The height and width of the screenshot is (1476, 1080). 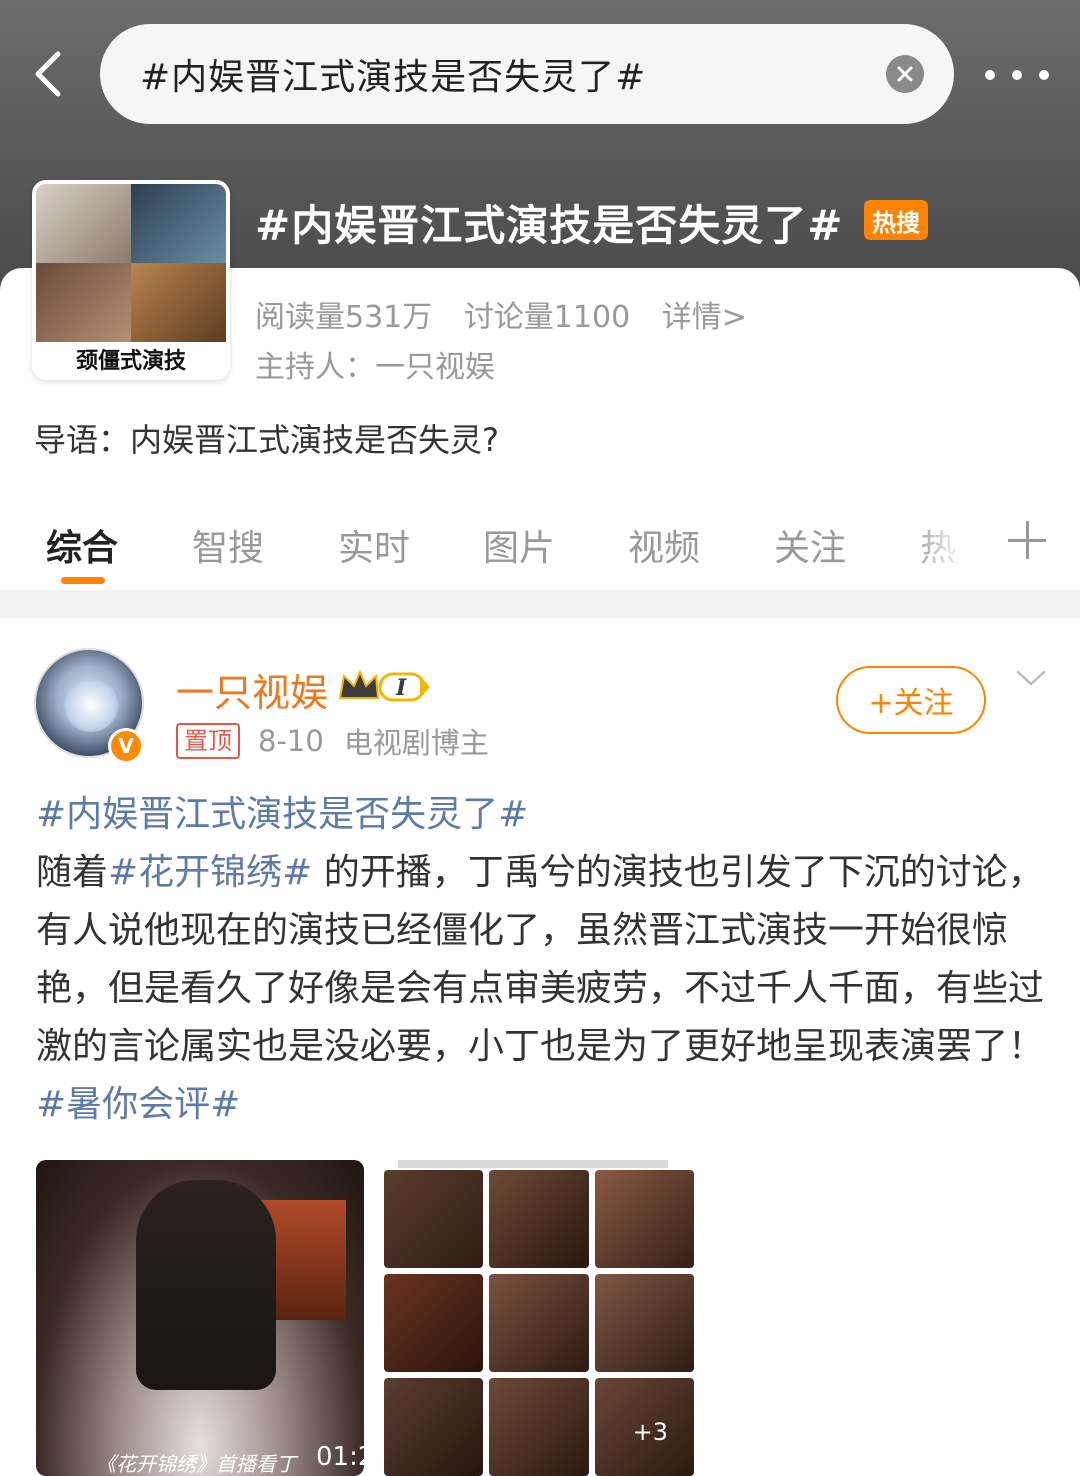 I want to click on tab-images: 图片, so click(x=519, y=545).